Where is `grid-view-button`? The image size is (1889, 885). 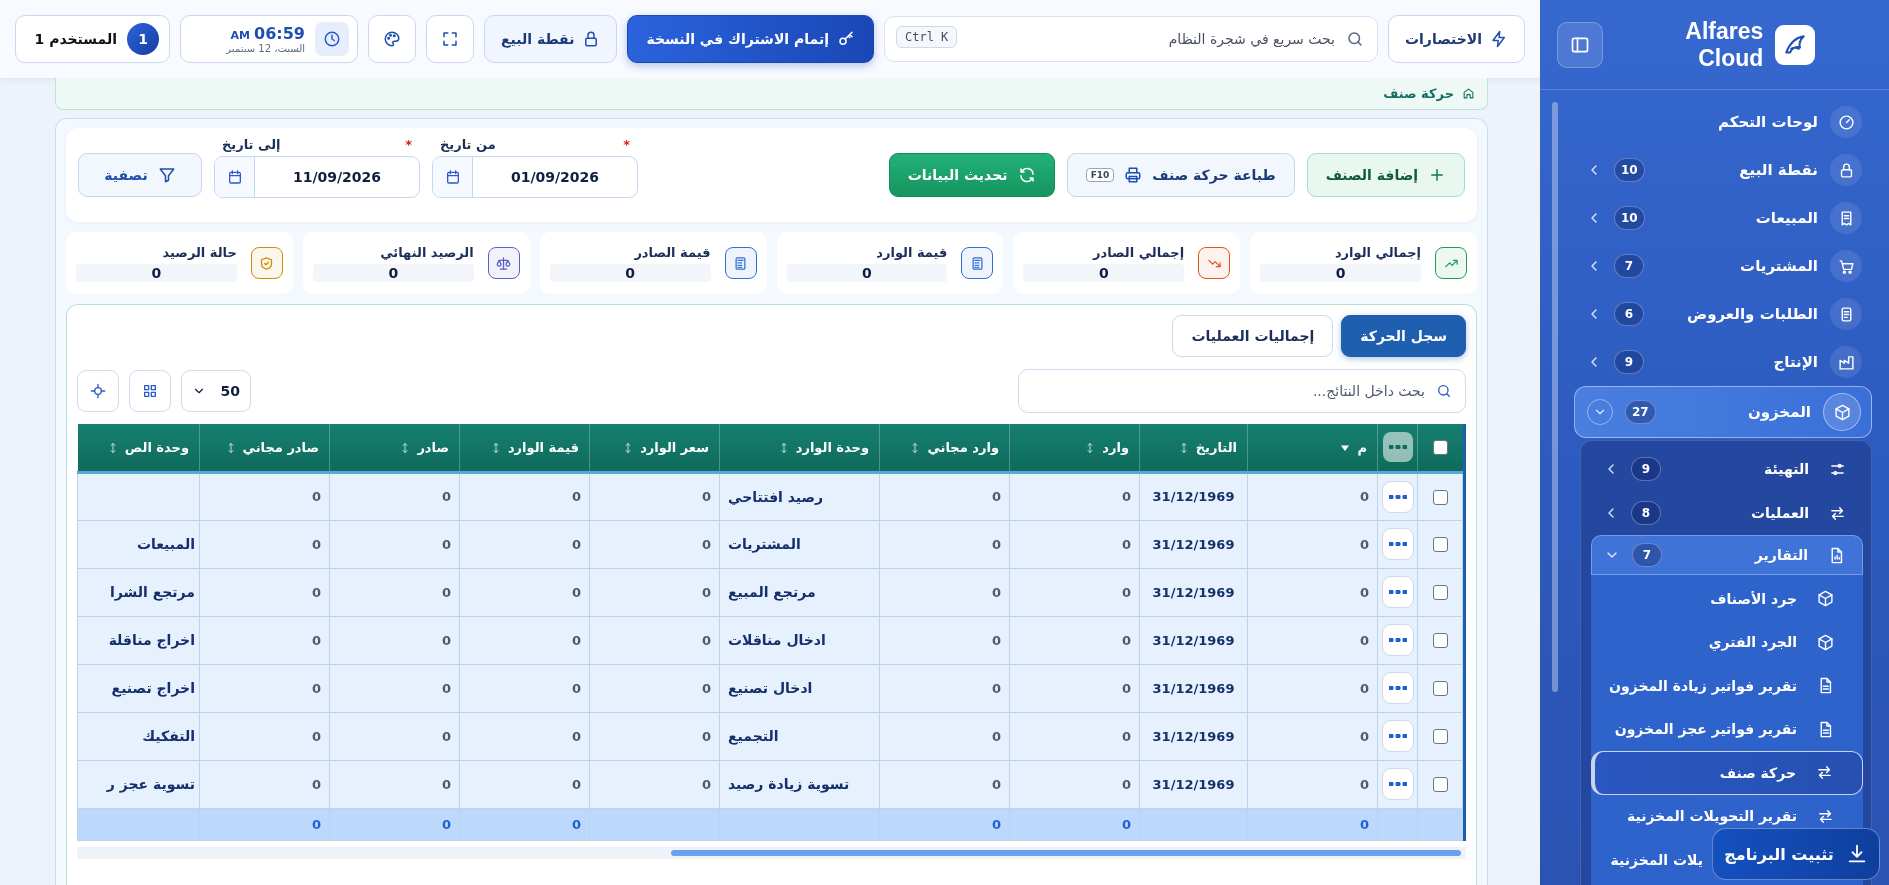 grid-view-button is located at coordinates (150, 391).